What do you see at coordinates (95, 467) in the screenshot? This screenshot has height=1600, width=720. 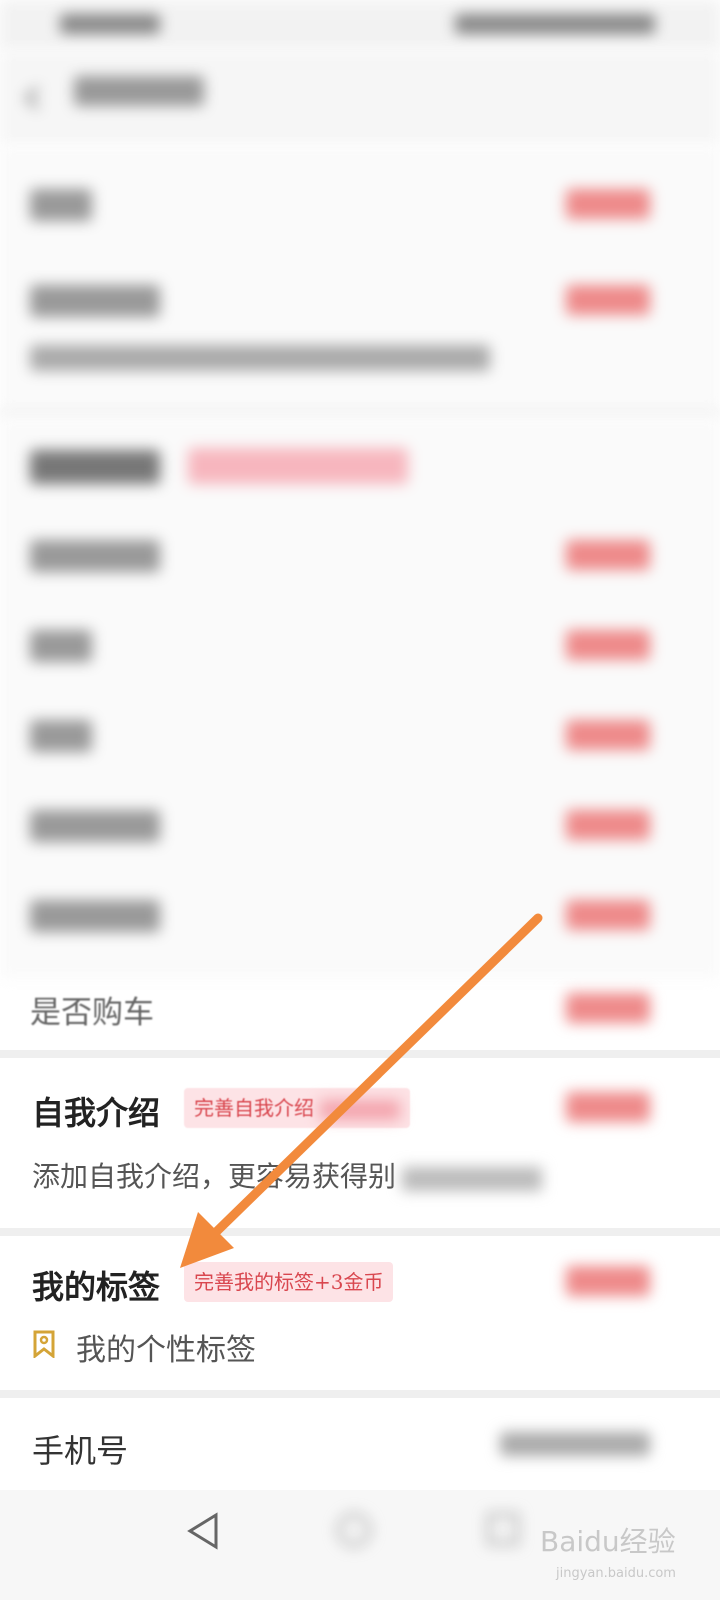 I see `section-title` at bounding box center [95, 467].